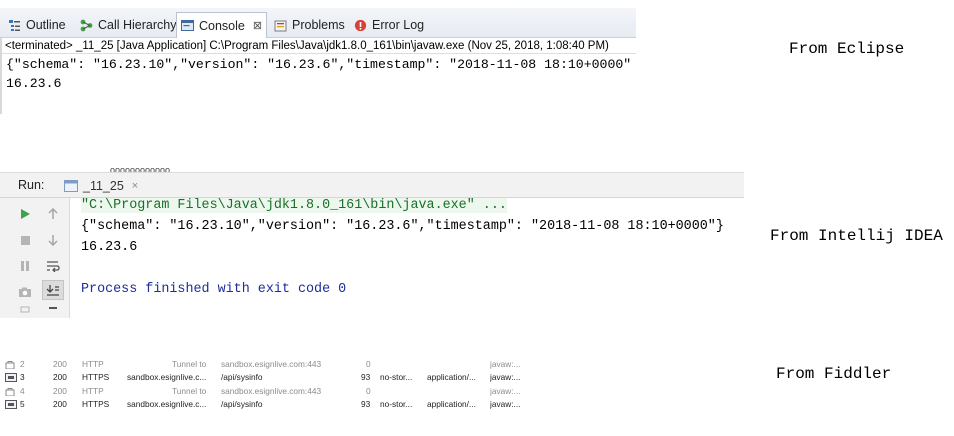  What do you see at coordinates (22, 364) in the screenshot?
I see `session-number: 2` at bounding box center [22, 364].